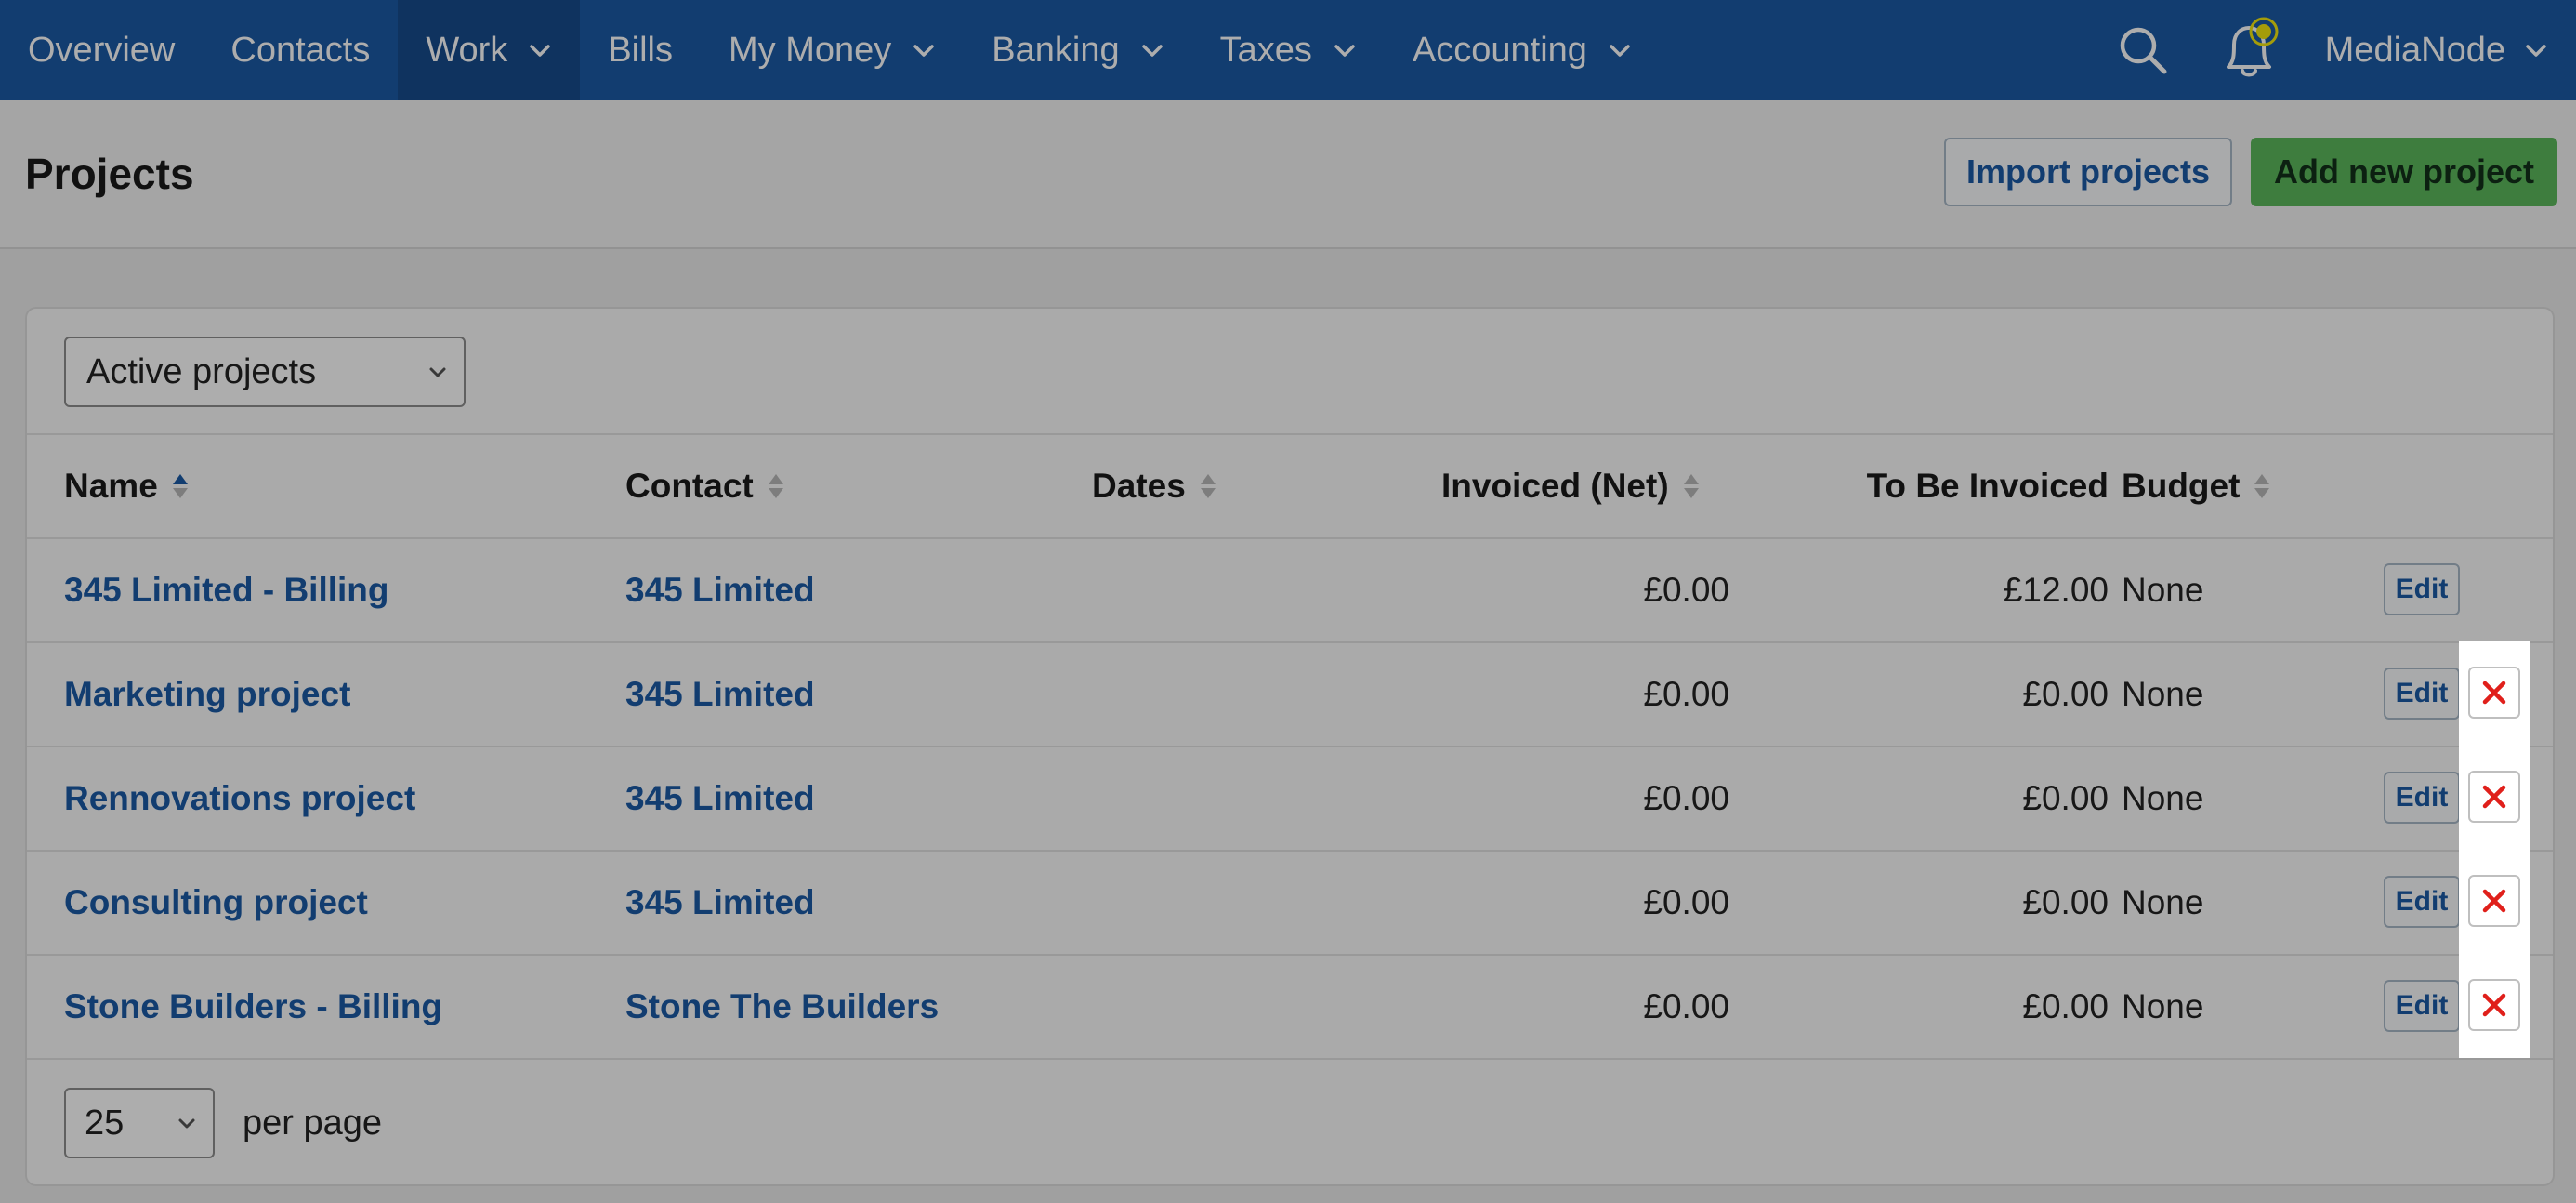  I want to click on column-header-name-label: Name, so click(111, 486).